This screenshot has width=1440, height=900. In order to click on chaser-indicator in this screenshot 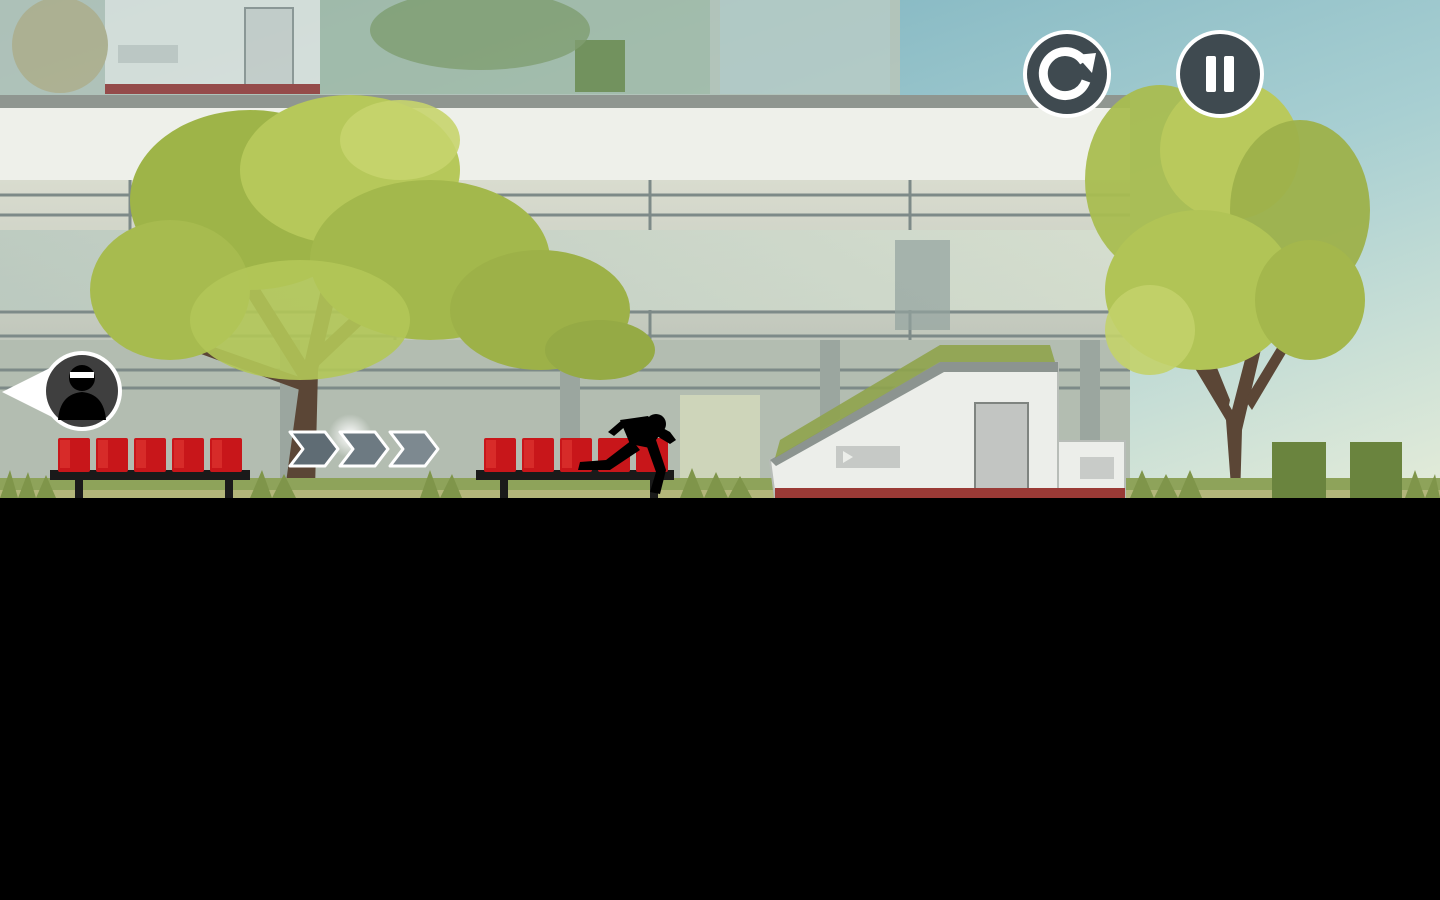, I will do `click(62, 392)`.